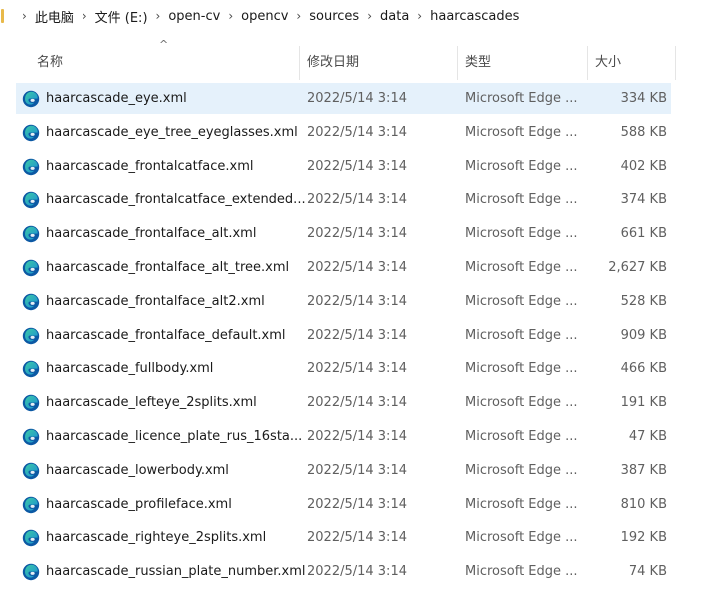  I want to click on file-size: 387 KB, so click(643, 470).